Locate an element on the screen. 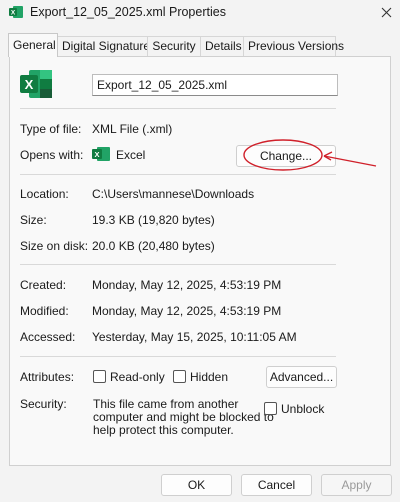 Image resolution: width=400 pixels, height=502 pixels. cancel-button: Cancel is located at coordinates (276, 485).